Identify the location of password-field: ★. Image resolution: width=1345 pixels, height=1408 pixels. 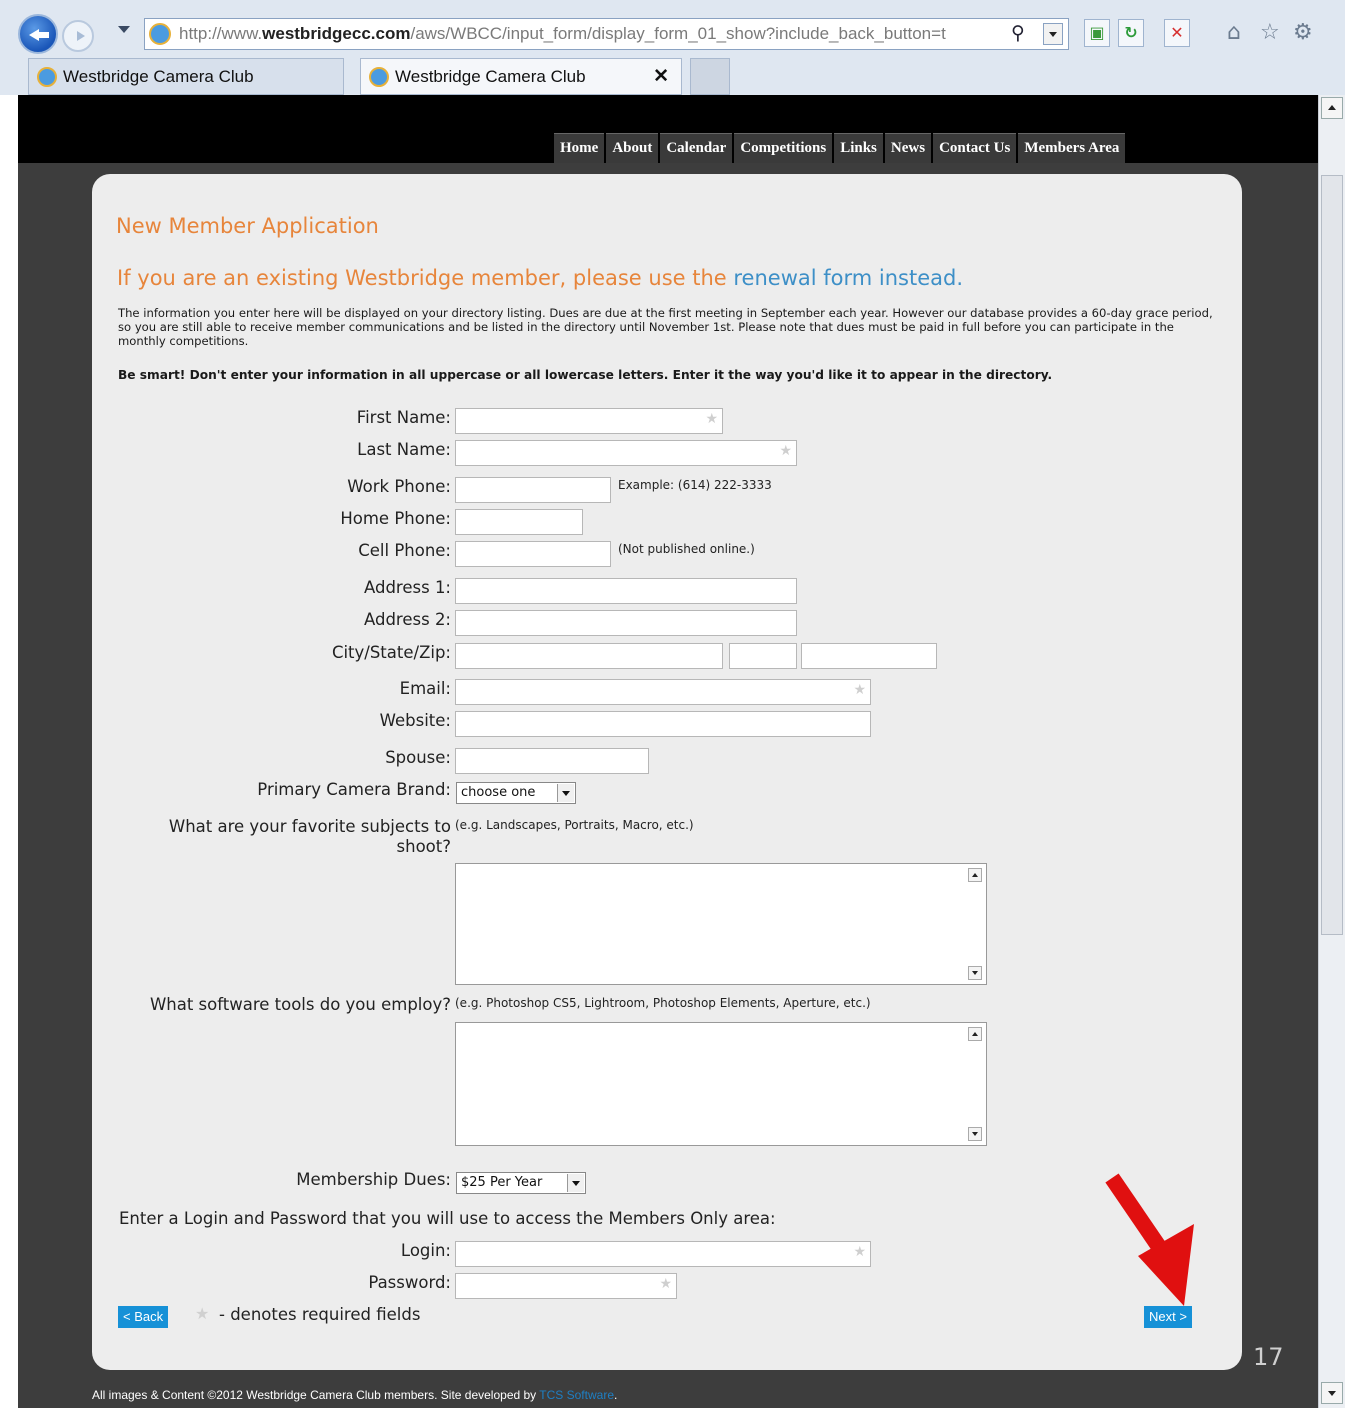
(566, 1286).